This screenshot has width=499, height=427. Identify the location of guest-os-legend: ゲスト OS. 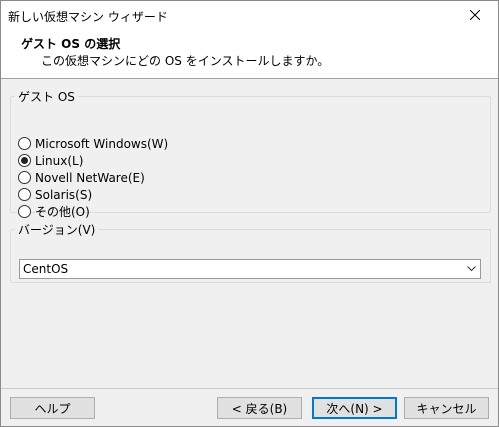
(46, 97).